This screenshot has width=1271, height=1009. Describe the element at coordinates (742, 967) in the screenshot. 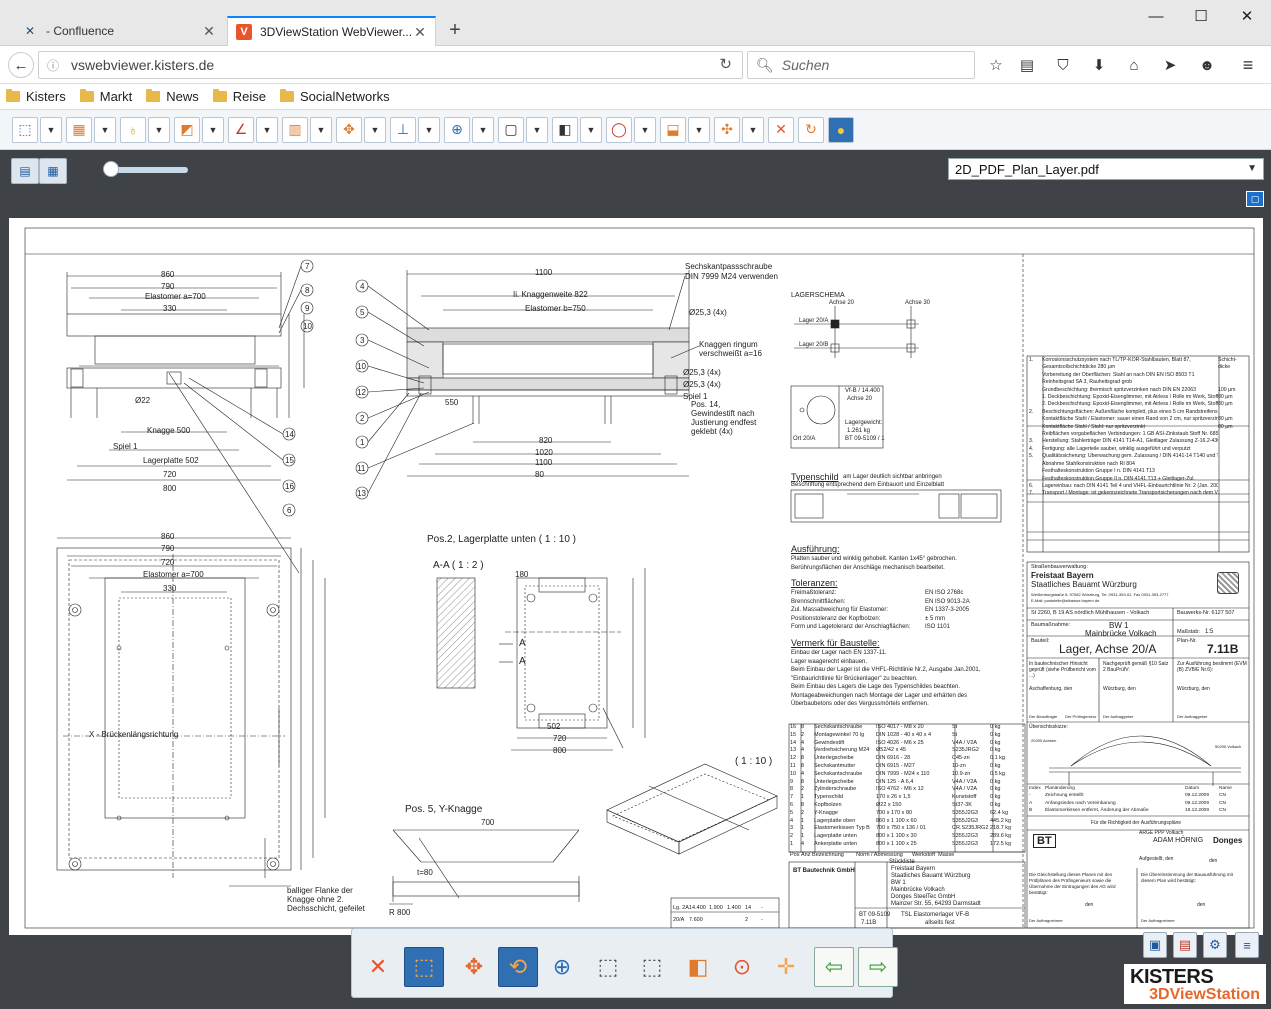

I see `zoom-fit-button: ⊙` at that location.